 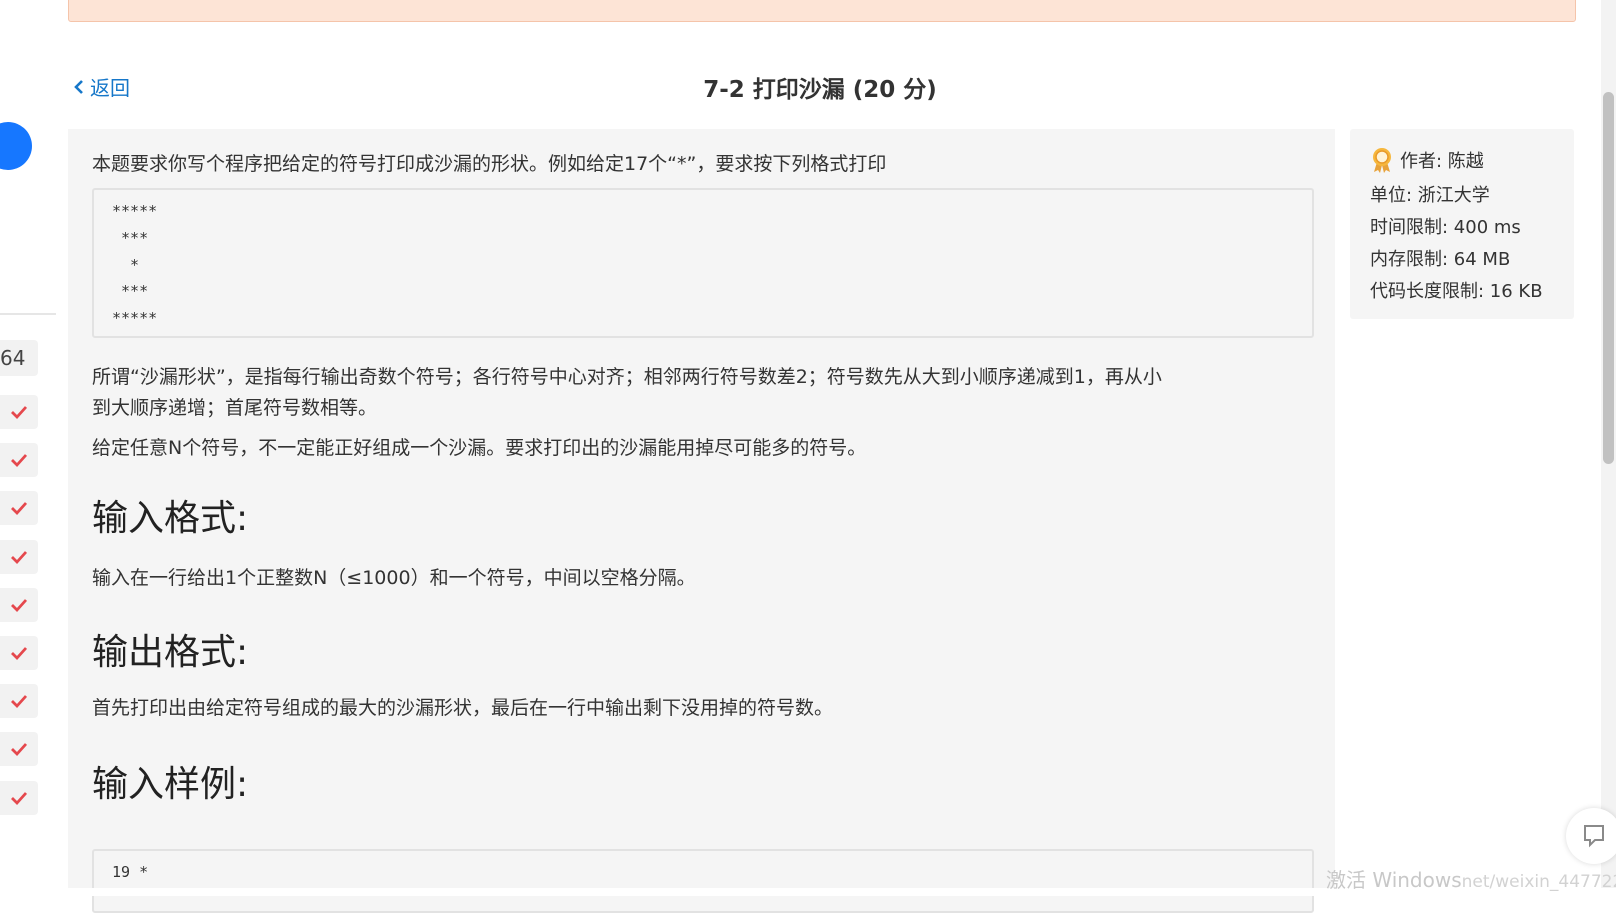 I want to click on time-limit-text: 时间限制: 400 ms, so click(x=1445, y=227).